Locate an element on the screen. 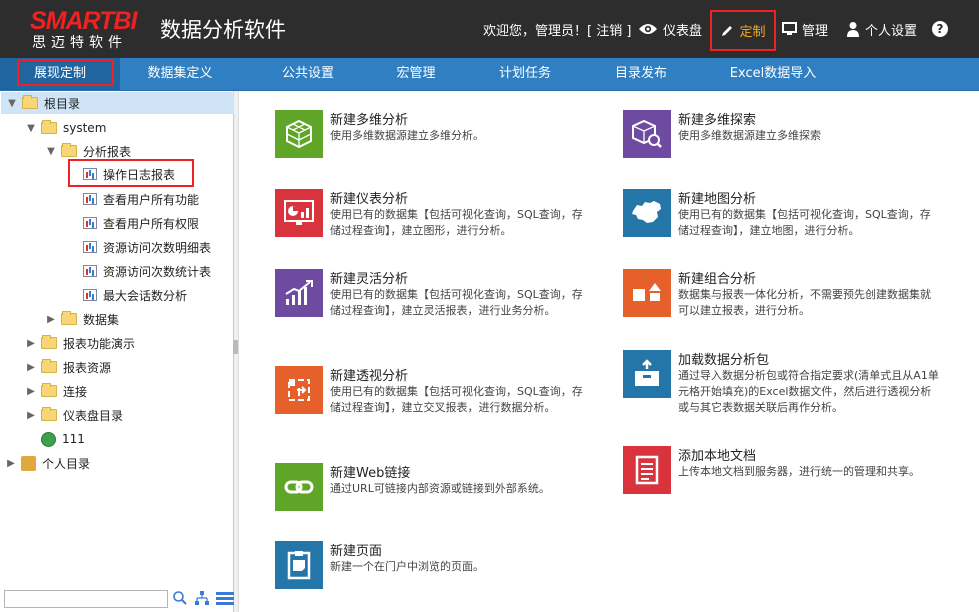  card-title: 新建透视分析 is located at coordinates (369, 374).